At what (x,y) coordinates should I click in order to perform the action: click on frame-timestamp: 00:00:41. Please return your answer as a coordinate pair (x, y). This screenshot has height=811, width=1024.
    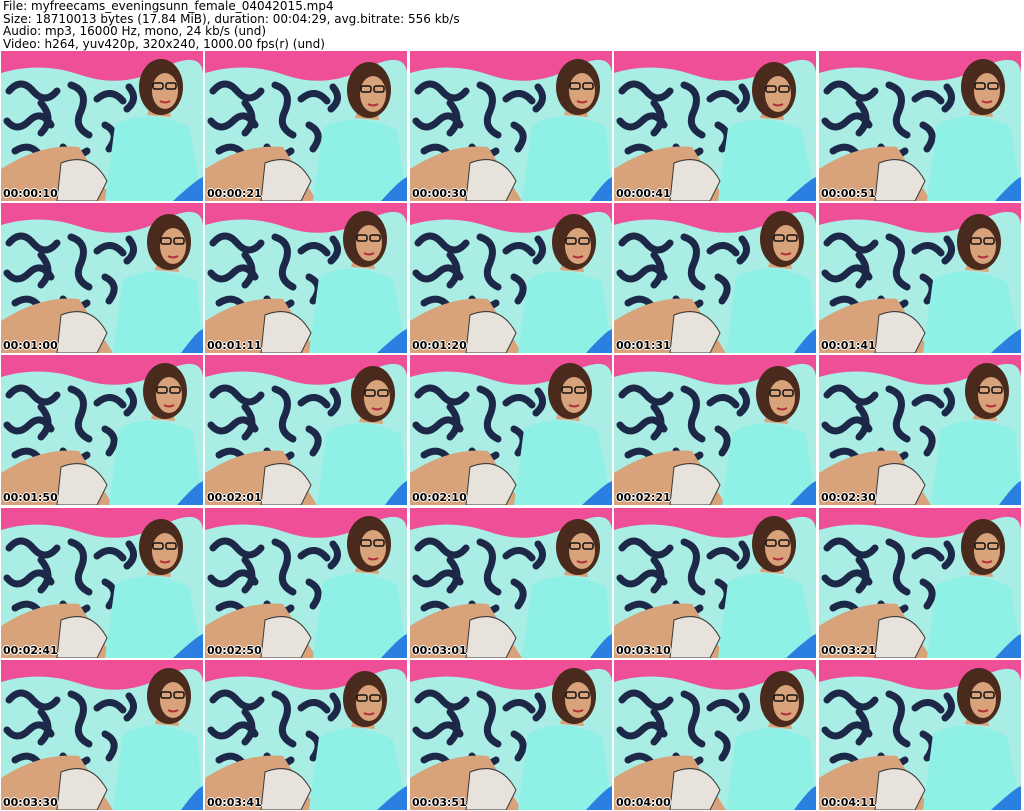
    Looking at the image, I should click on (643, 193).